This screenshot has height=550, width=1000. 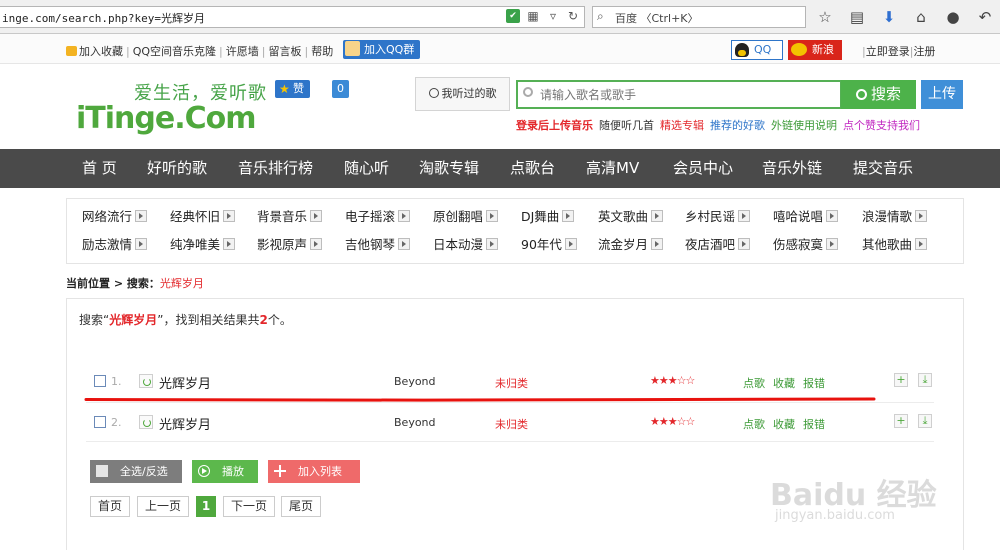 I want to click on category-link: 吉他钢琴, so click(x=378, y=245).